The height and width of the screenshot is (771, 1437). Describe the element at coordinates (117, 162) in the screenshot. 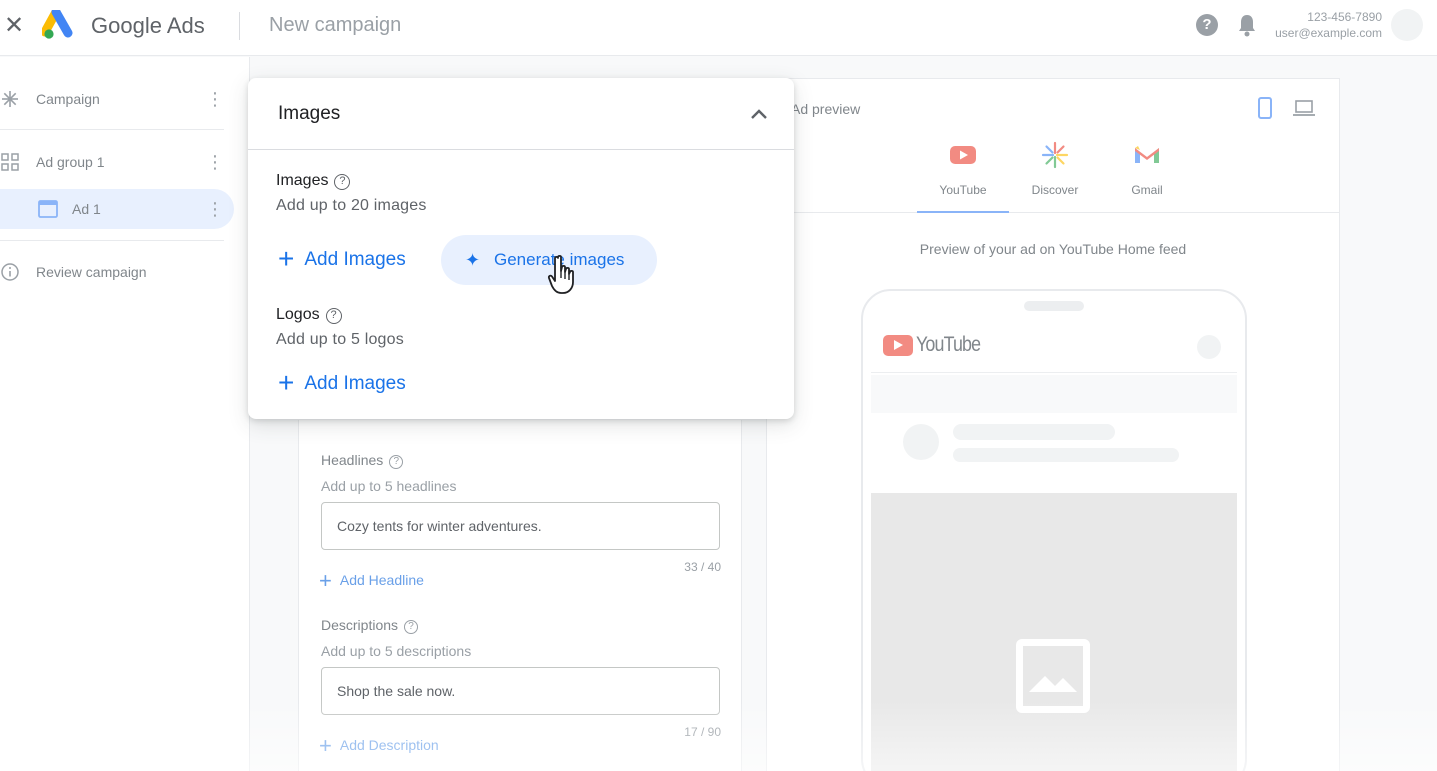

I see `sidebar-item-ad-group: Ad group 1 ⋮` at that location.